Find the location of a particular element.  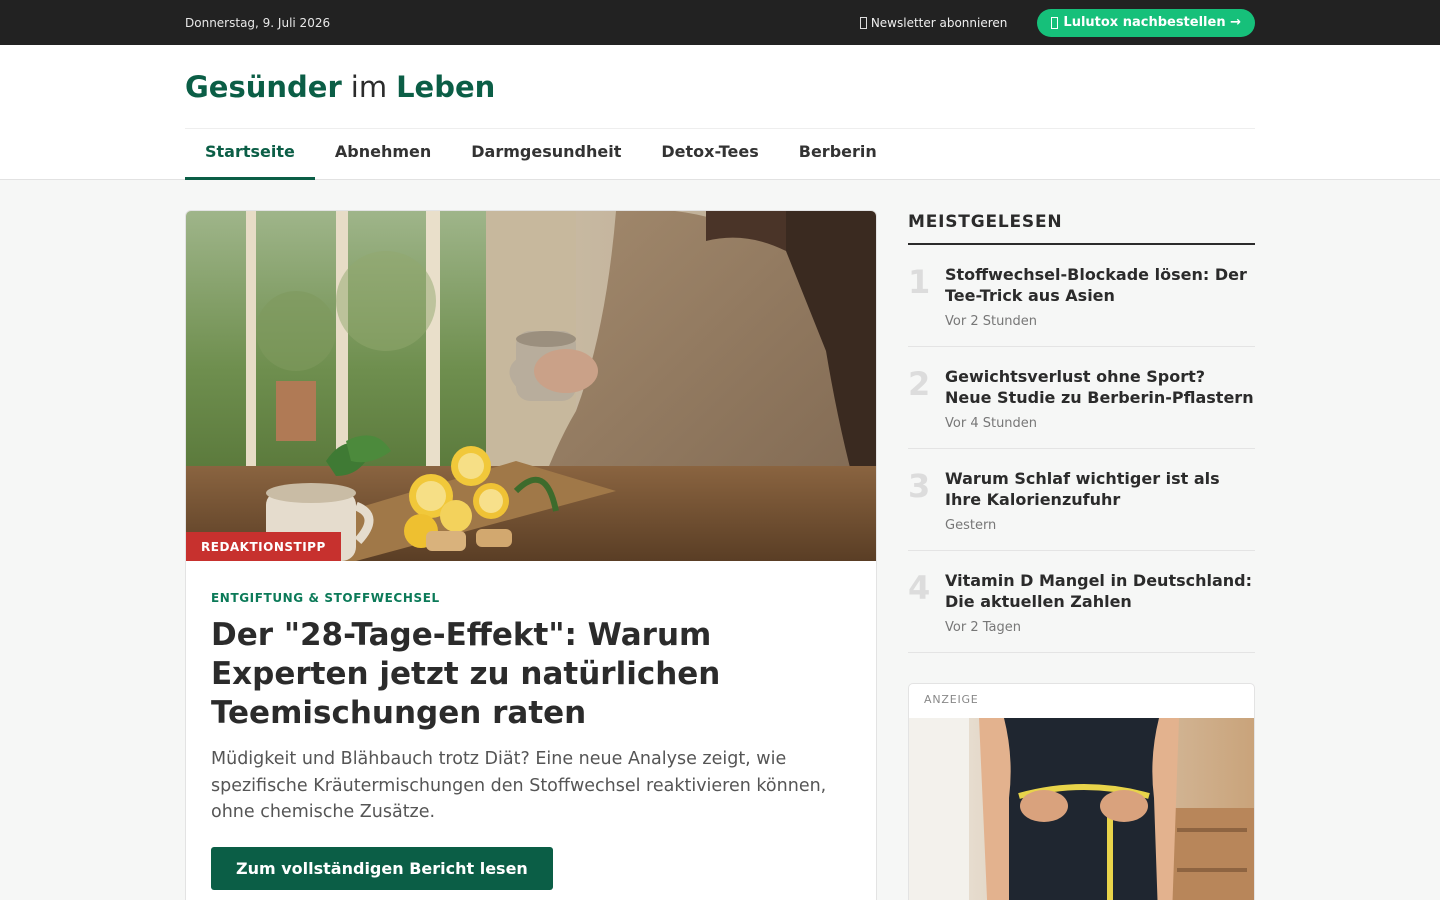

newsletter-link: Newsletter abonnieren is located at coordinates (933, 22).